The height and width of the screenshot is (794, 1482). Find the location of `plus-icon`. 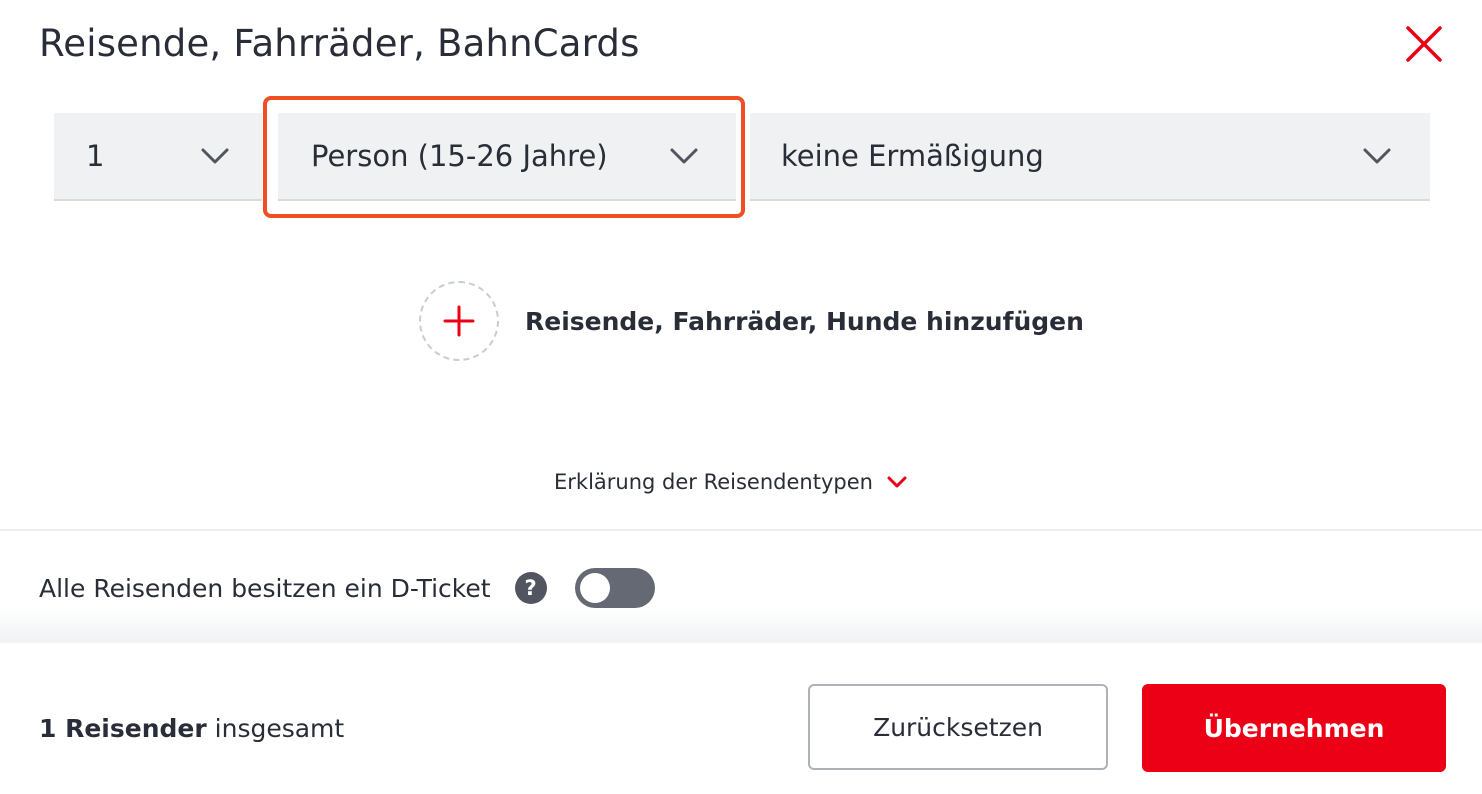

plus-icon is located at coordinates (459, 321).